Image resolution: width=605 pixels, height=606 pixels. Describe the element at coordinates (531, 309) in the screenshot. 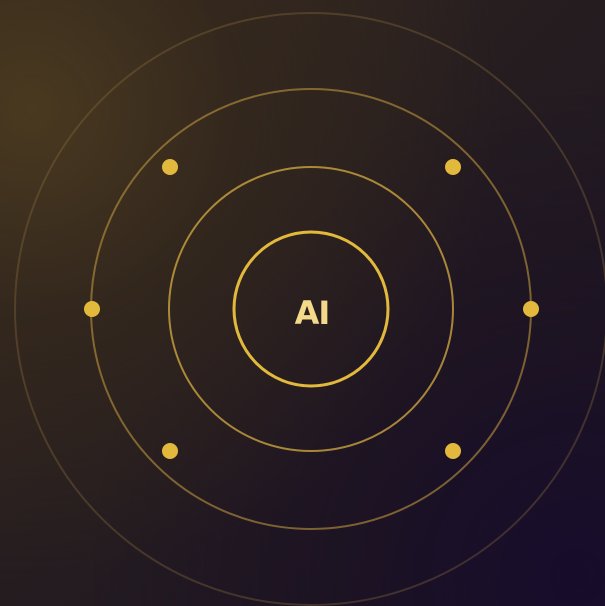

I see `orbit-node-right` at that location.